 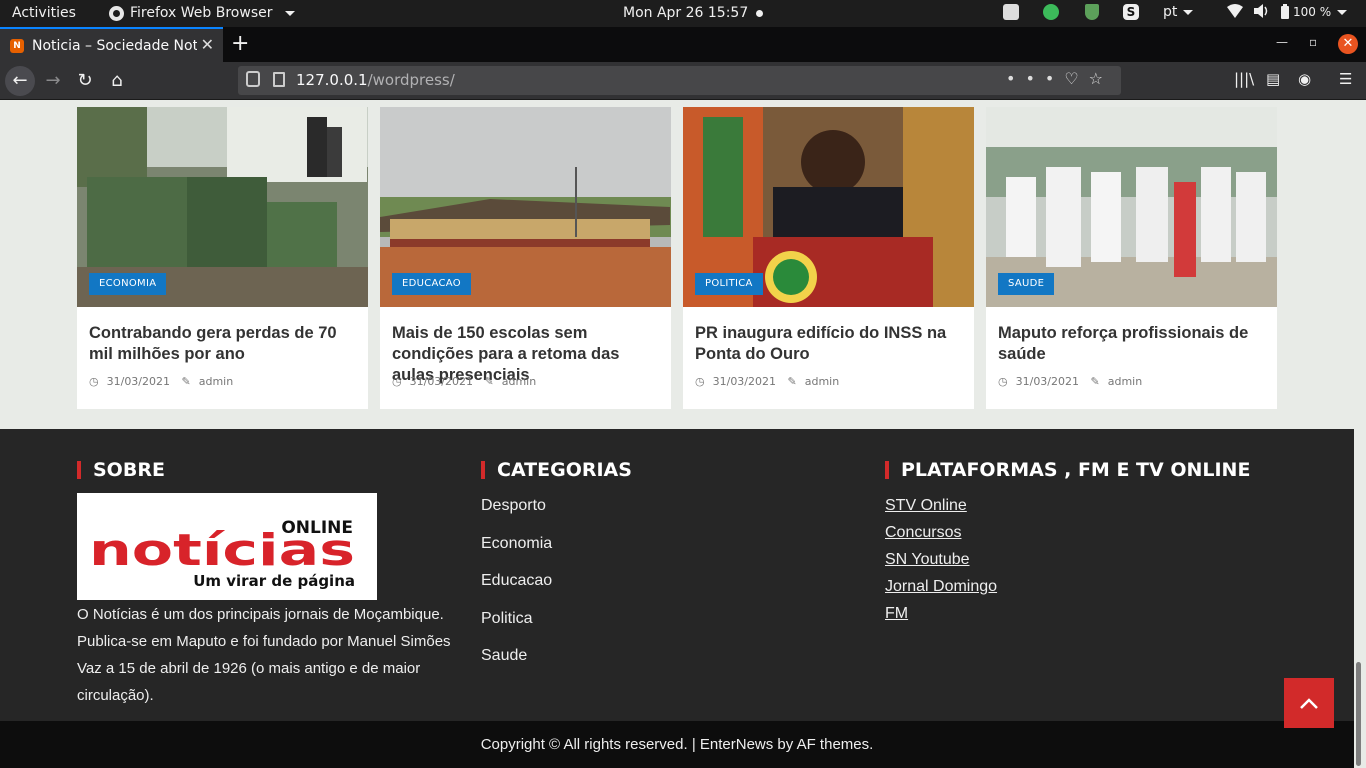 I want to click on url-text: 127.0.0.1/wordpress/, so click(x=375, y=80).